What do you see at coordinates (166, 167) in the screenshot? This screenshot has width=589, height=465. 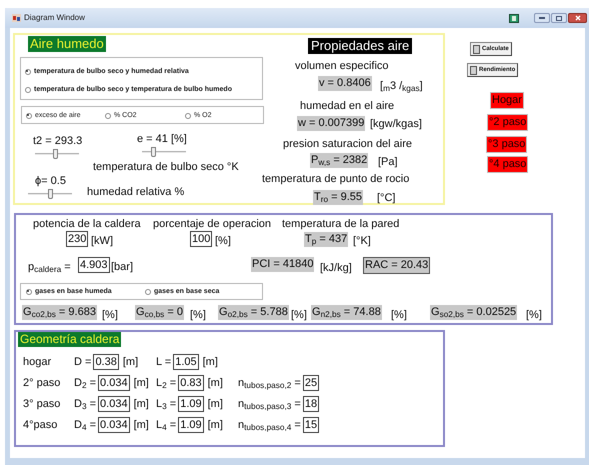 I see `caption-text: temperatura de bulbo seco °K` at bounding box center [166, 167].